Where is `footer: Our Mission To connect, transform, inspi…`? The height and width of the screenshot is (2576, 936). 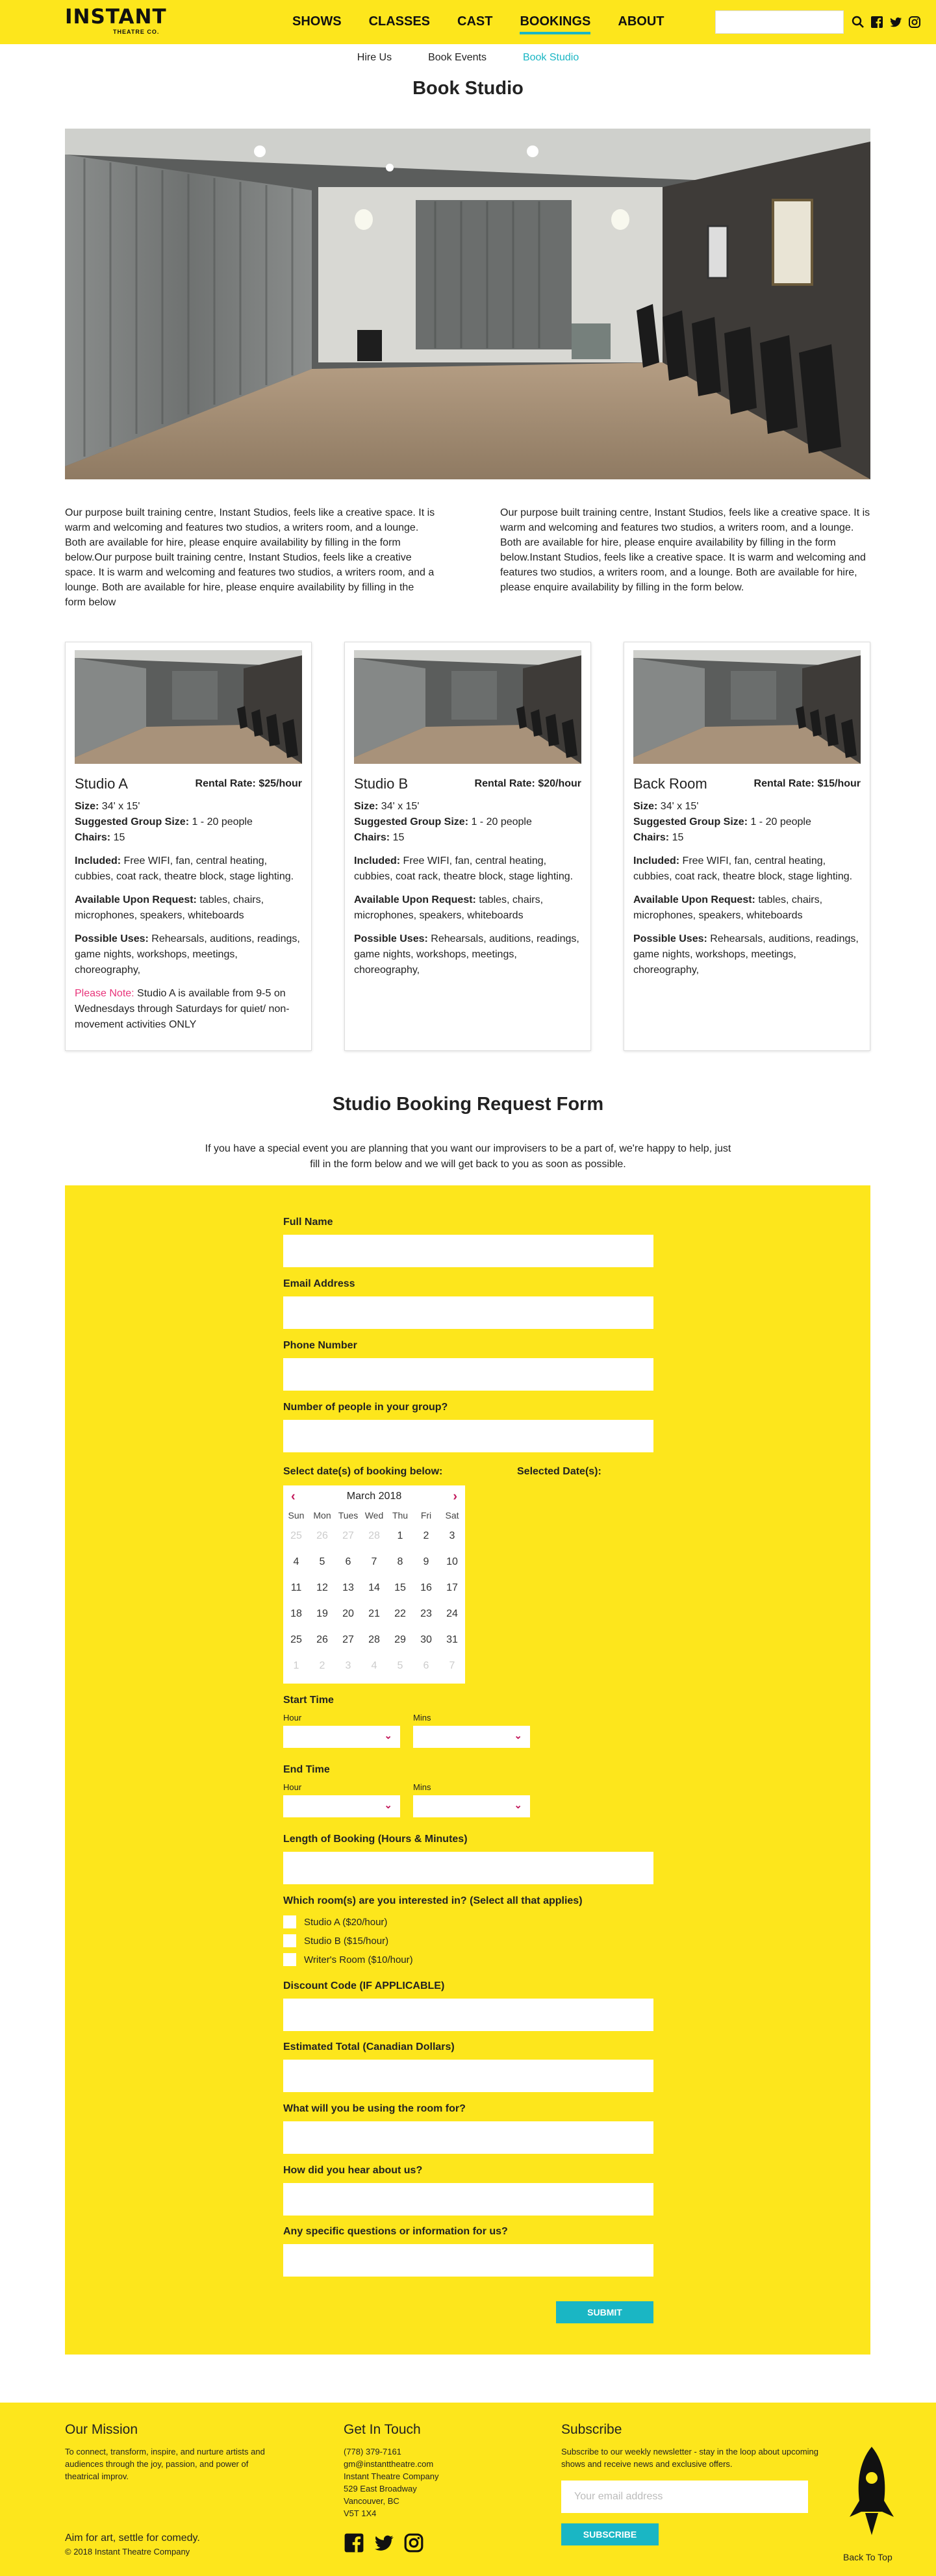 footer: Our Mission To connect, transform, inspi… is located at coordinates (468, 2489).